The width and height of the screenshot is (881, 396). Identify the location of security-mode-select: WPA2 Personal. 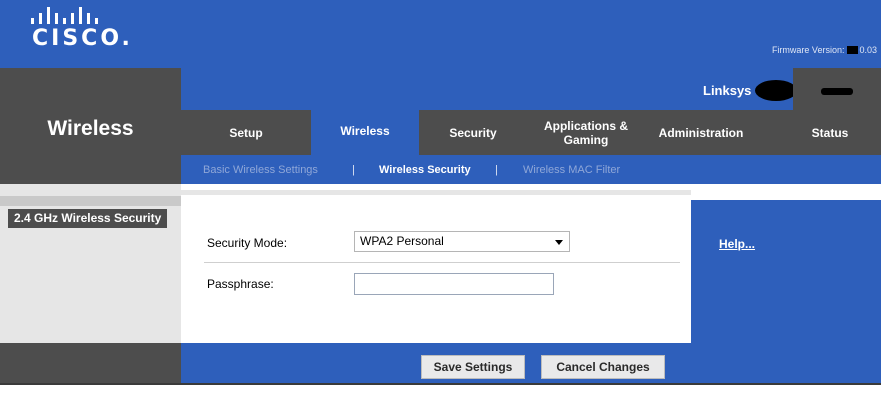
(462, 241).